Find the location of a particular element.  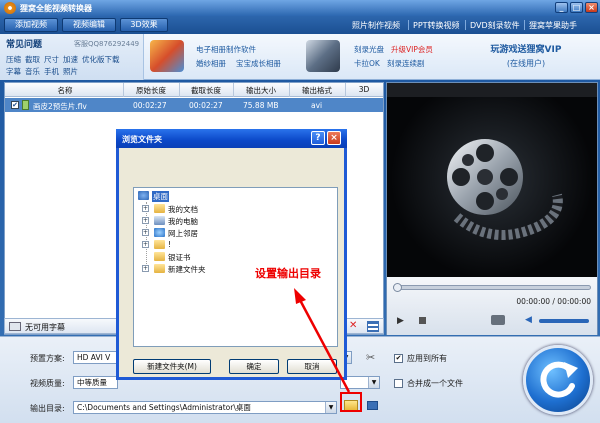

annotation-arrow-icon is located at coordinates (322, 340).